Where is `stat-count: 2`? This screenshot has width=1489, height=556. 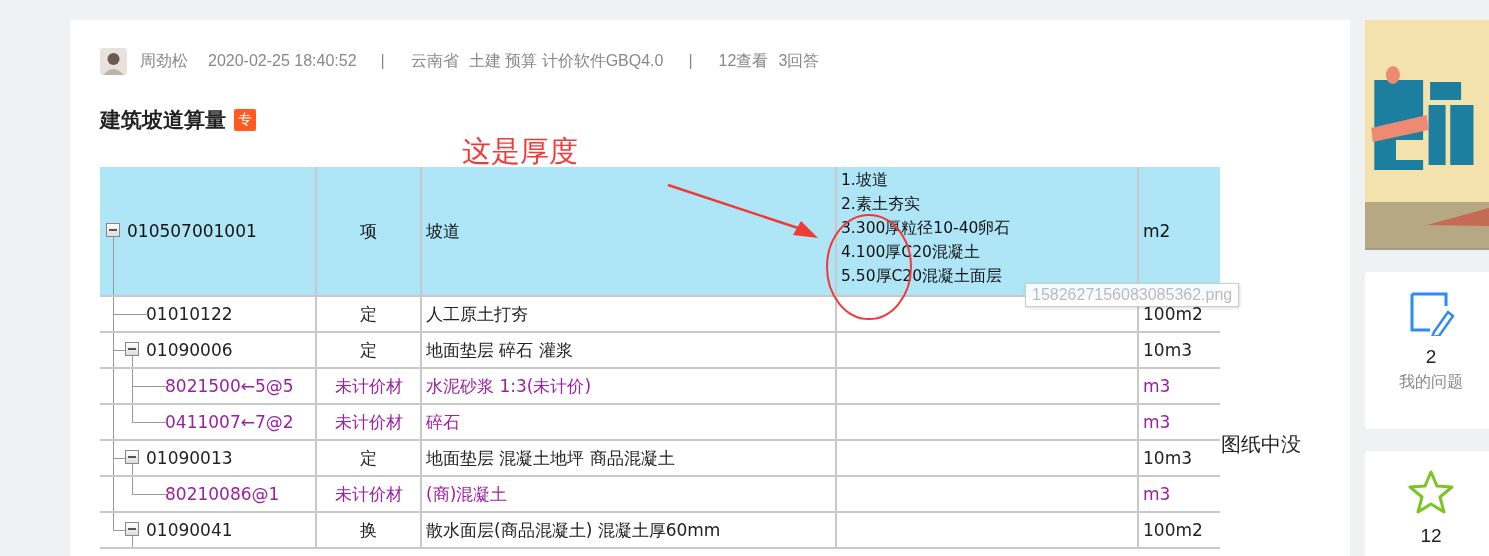 stat-count: 2 is located at coordinates (1431, 357).